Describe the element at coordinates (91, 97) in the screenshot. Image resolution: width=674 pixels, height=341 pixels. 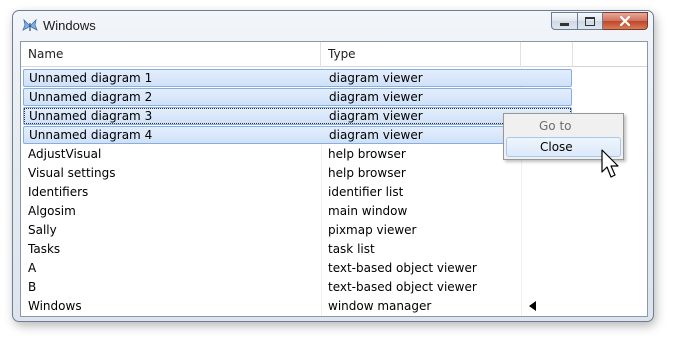
I see `item-name: Unnamed diagram 2` at that location.